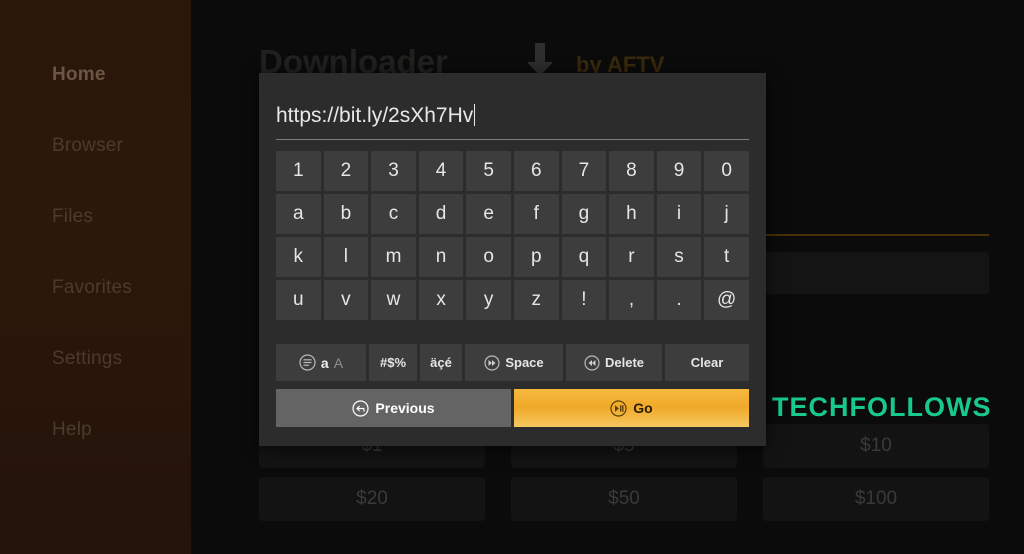 The image size is (1024, 554). What do you see at coordinates (512, 122) in the screenshot?
I see `keyboard-text-input: https://bit.ly/2sXh7Hv` at bounding box center [512, 122].